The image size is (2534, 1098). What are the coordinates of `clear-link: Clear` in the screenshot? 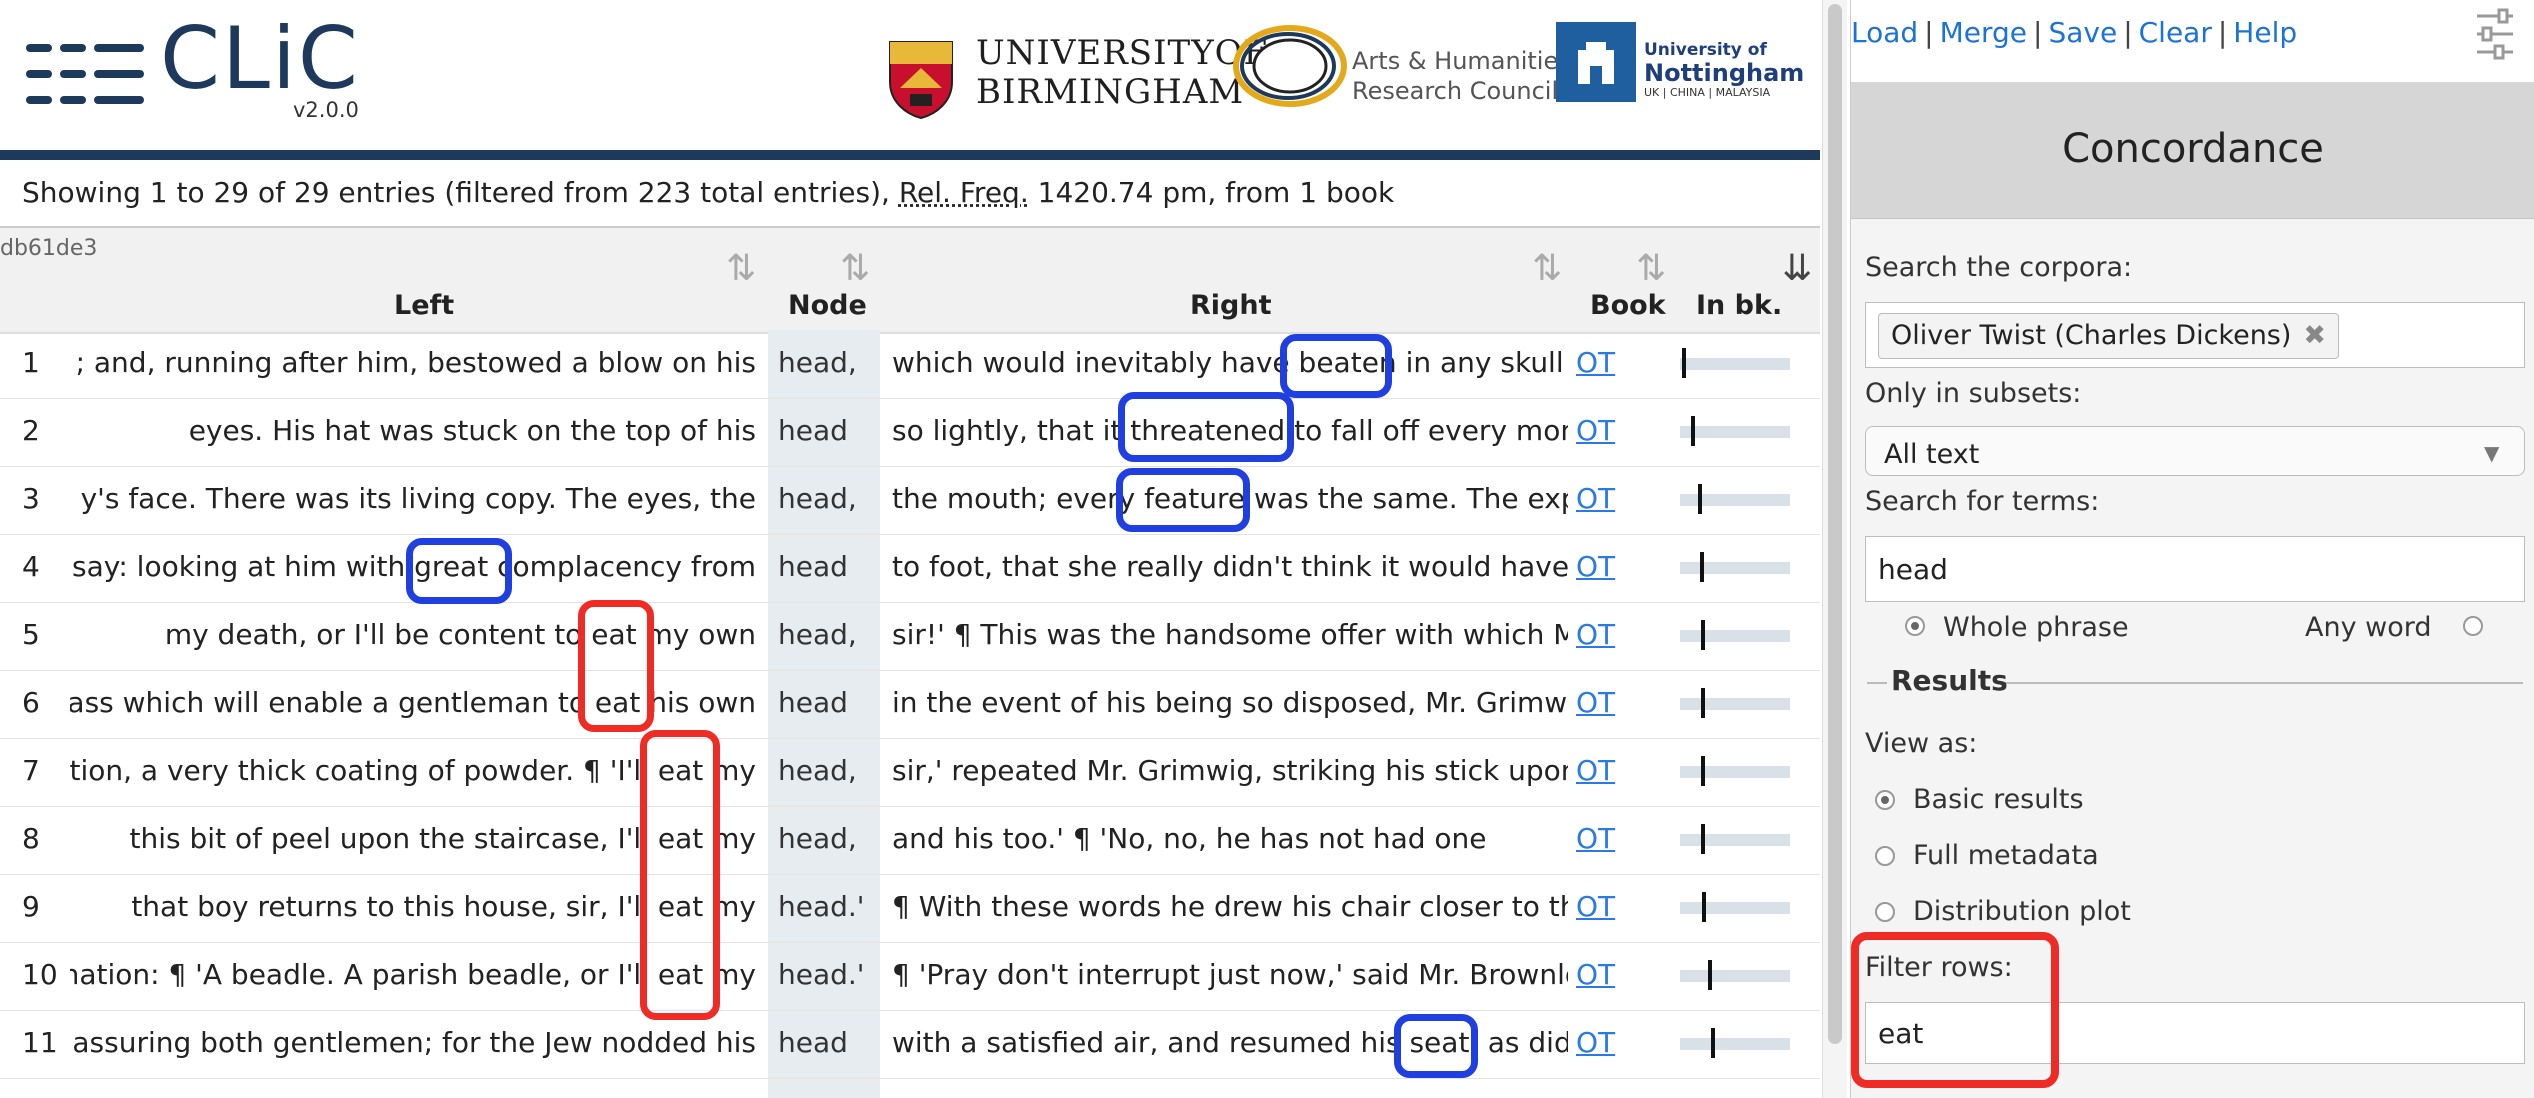 It's located at (2175, 32).